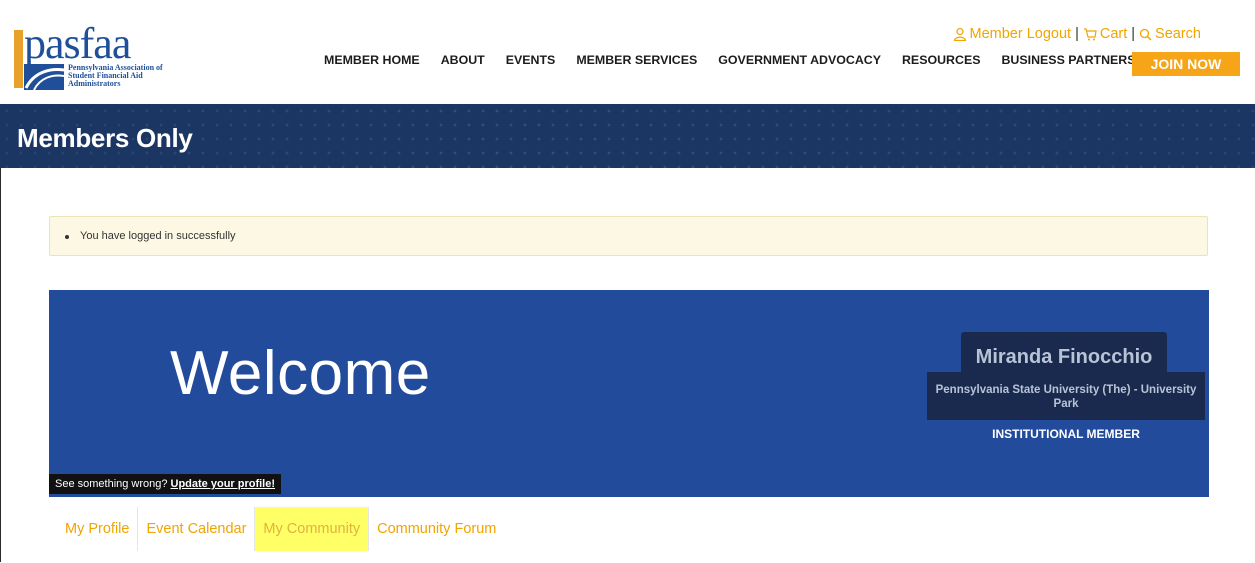 This screenshot has height=563, width=1255. Describe the element at coordinates (1068, 60) in the screenshot. I see `nav-business-partners: BUSINESS PARTNERS` at that location.